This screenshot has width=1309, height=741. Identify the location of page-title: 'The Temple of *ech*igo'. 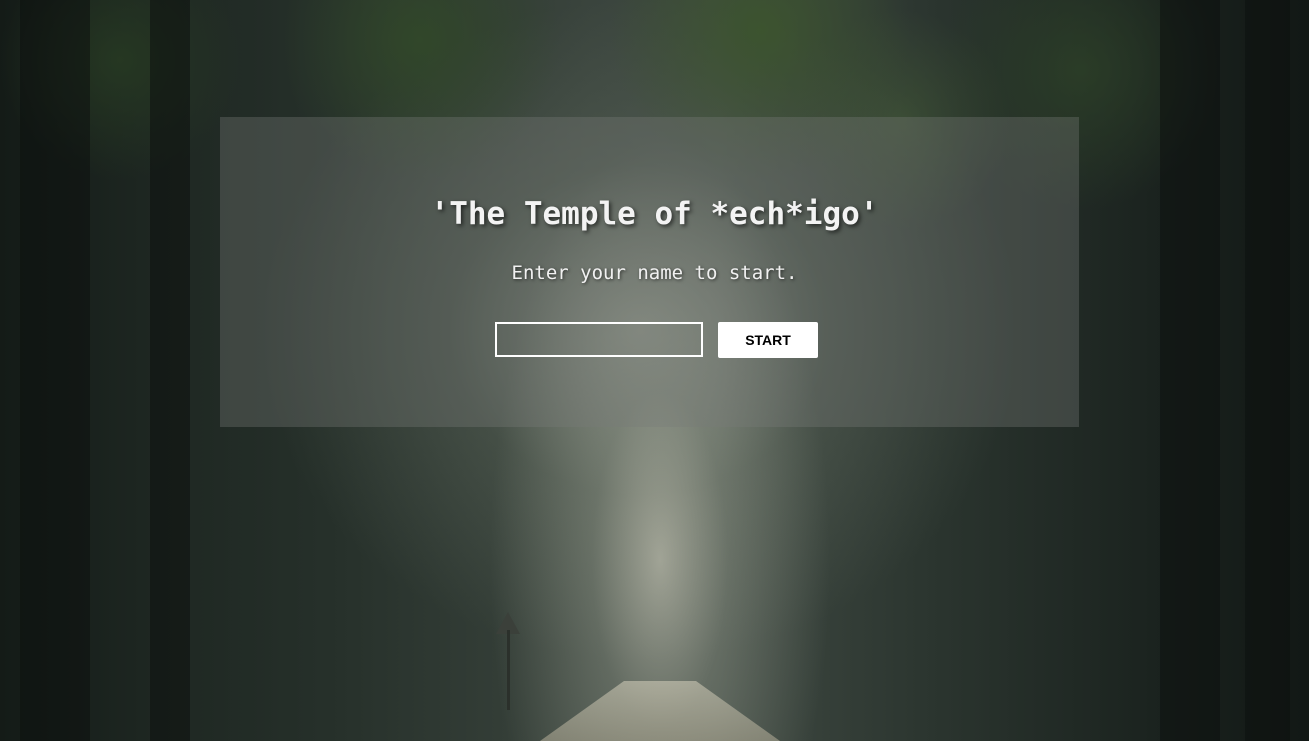
(654, 214).